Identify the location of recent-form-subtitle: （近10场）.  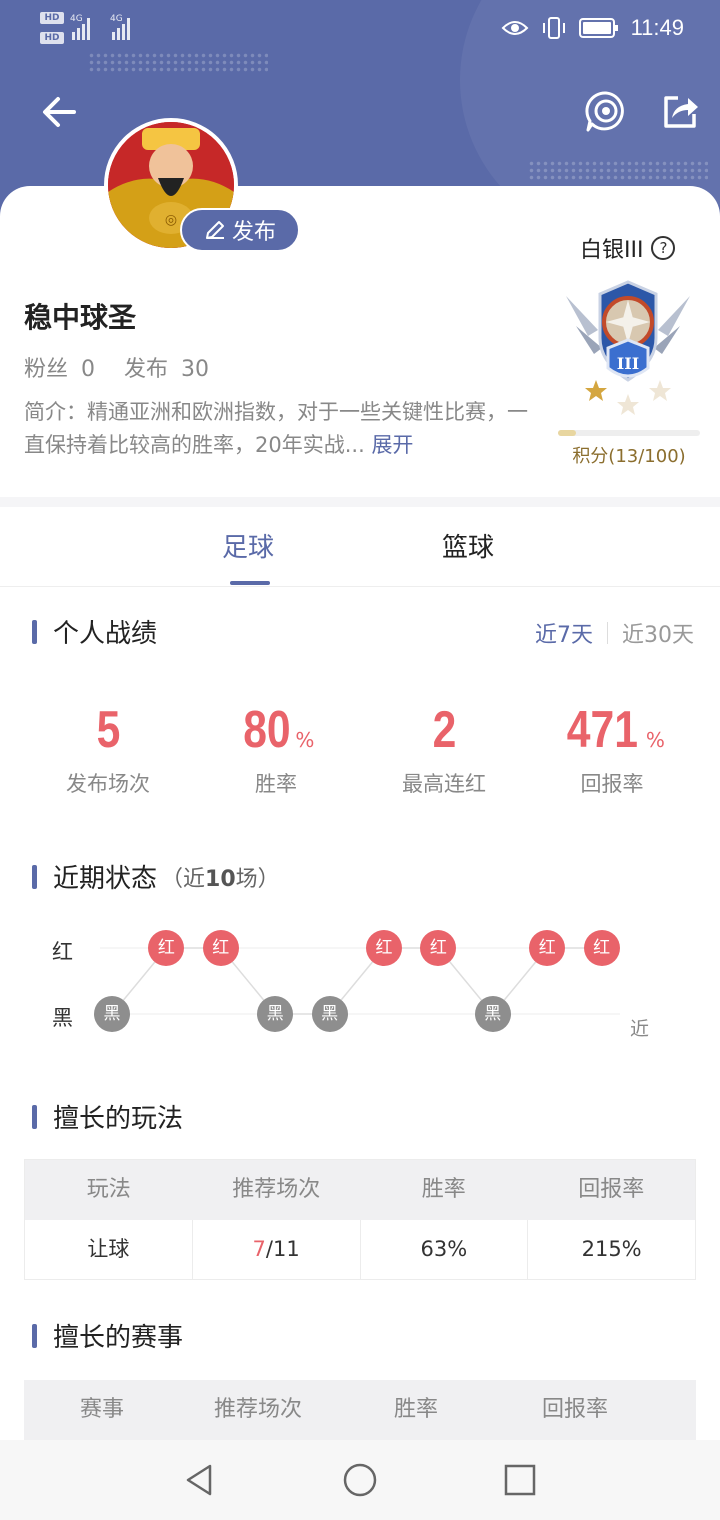
(220, 877).